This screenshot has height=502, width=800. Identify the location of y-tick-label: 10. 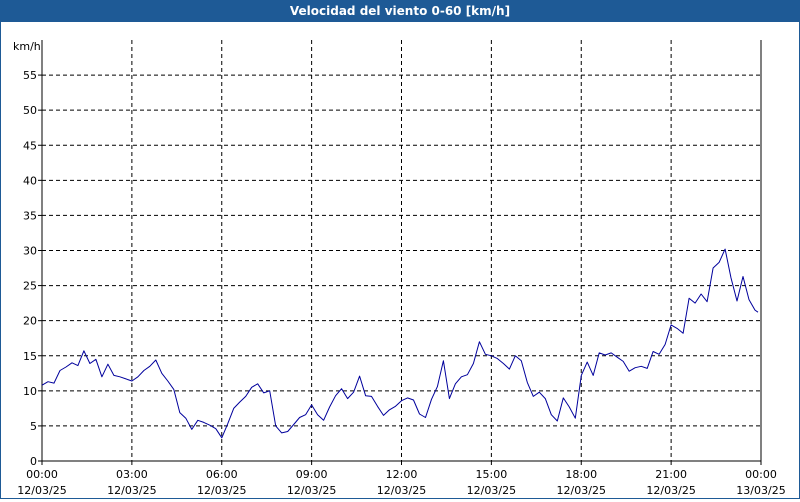
(30, 391).